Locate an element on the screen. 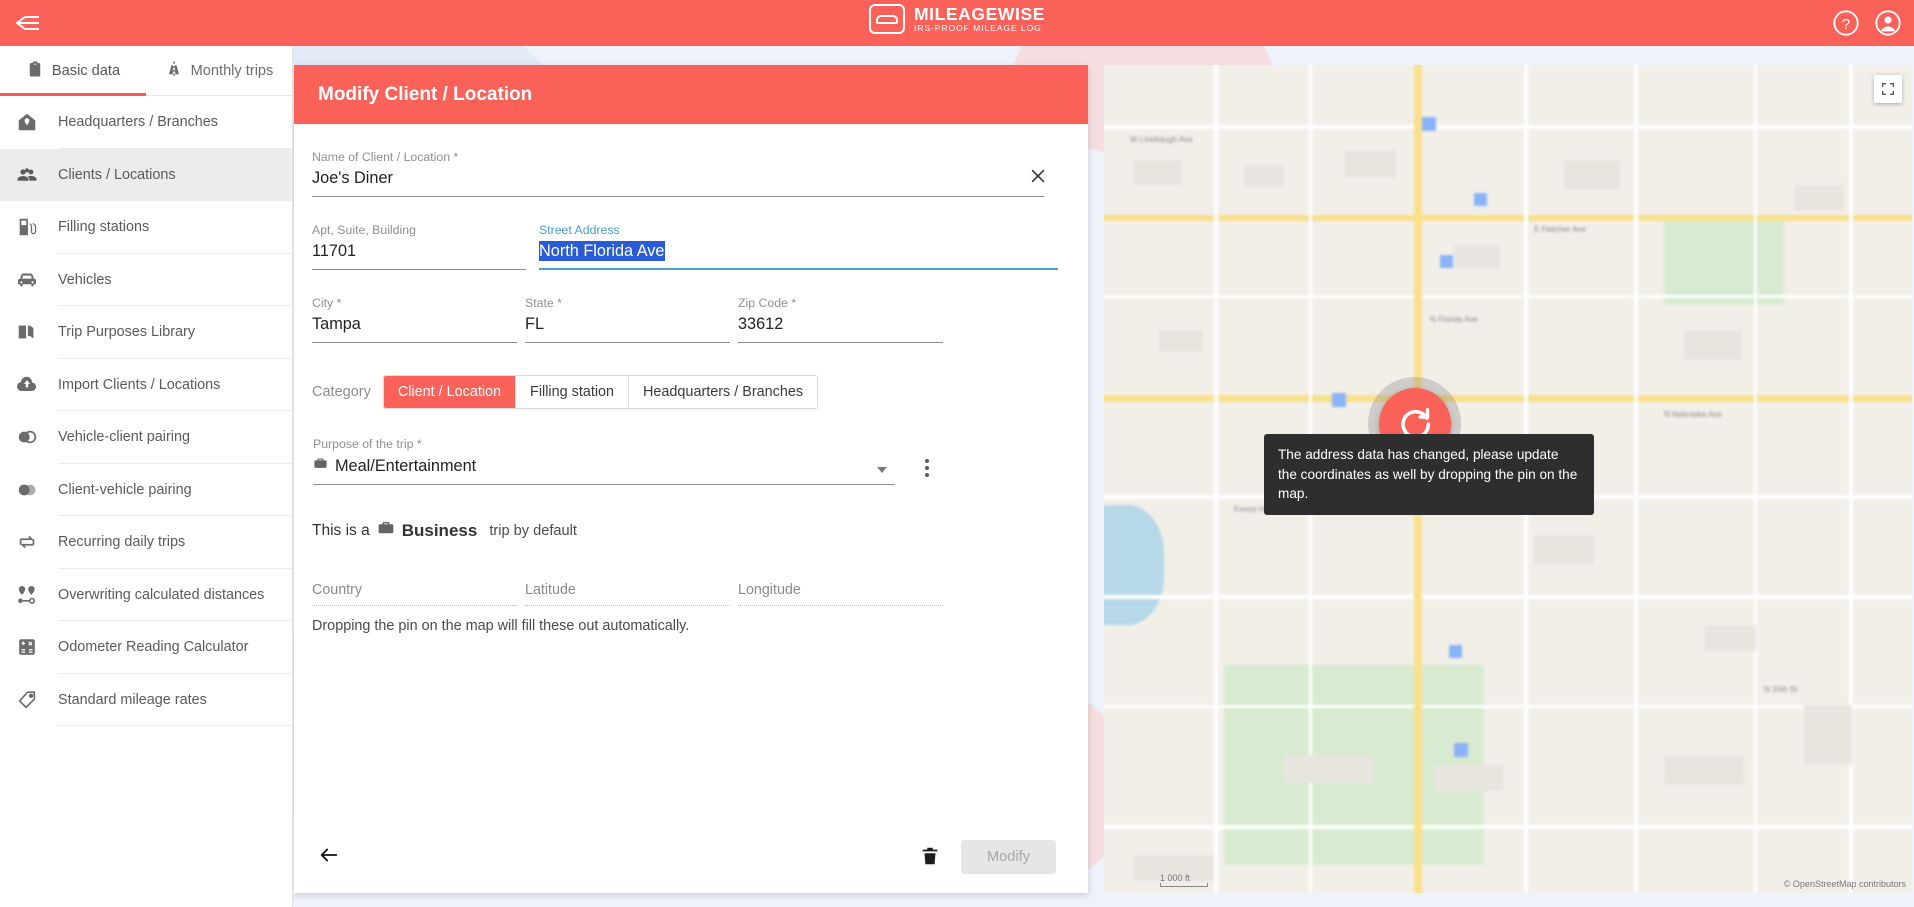  sidebar-item-standard-mileage-rates: Standard mileage rates is located at coordinates (146, 700).